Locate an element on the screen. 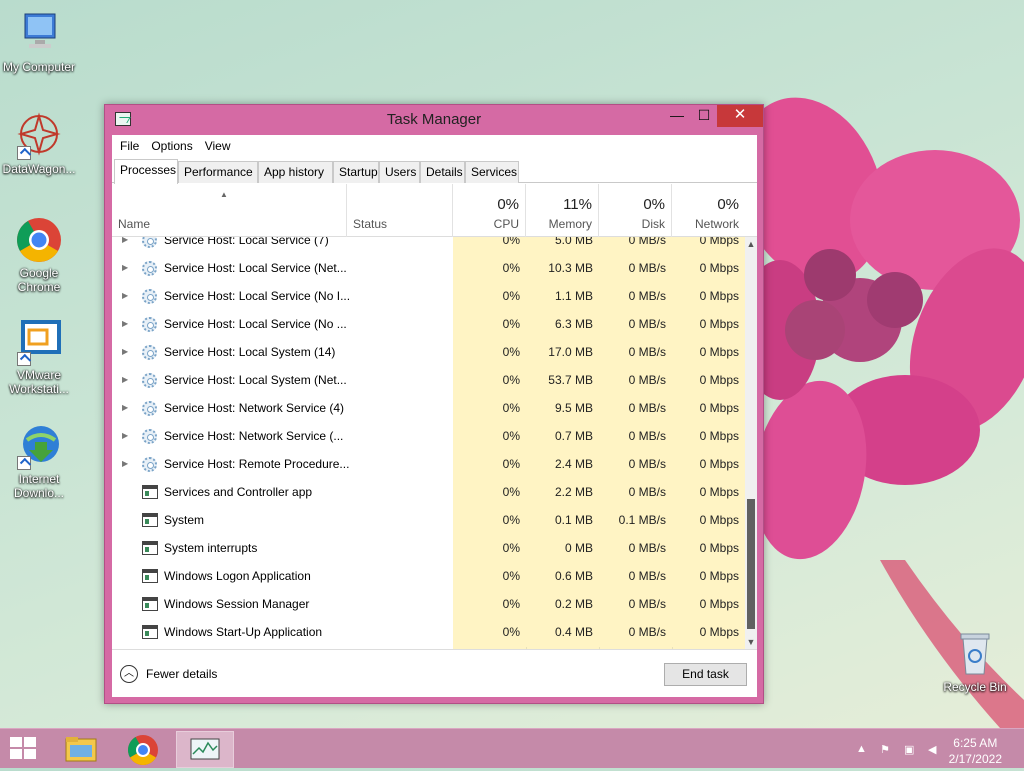 Image resolution: width=1024 pixels, height=771 pixels. desktop-icon-my-computer: My Computer is located at coordinates (39, 42).